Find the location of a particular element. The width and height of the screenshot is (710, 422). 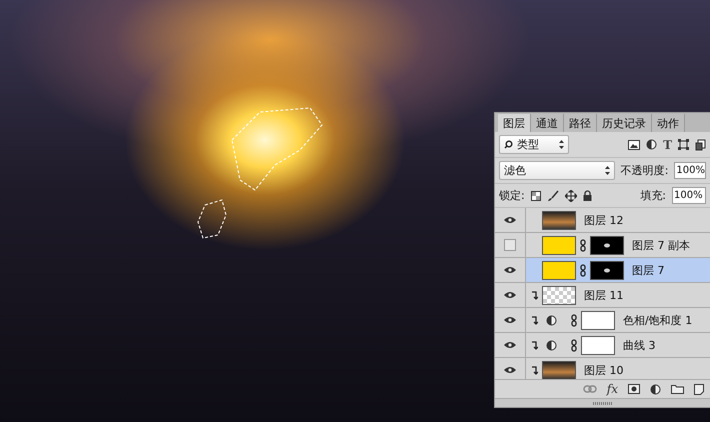

panel-tab: 图层 is located at coordinates (514, 123).